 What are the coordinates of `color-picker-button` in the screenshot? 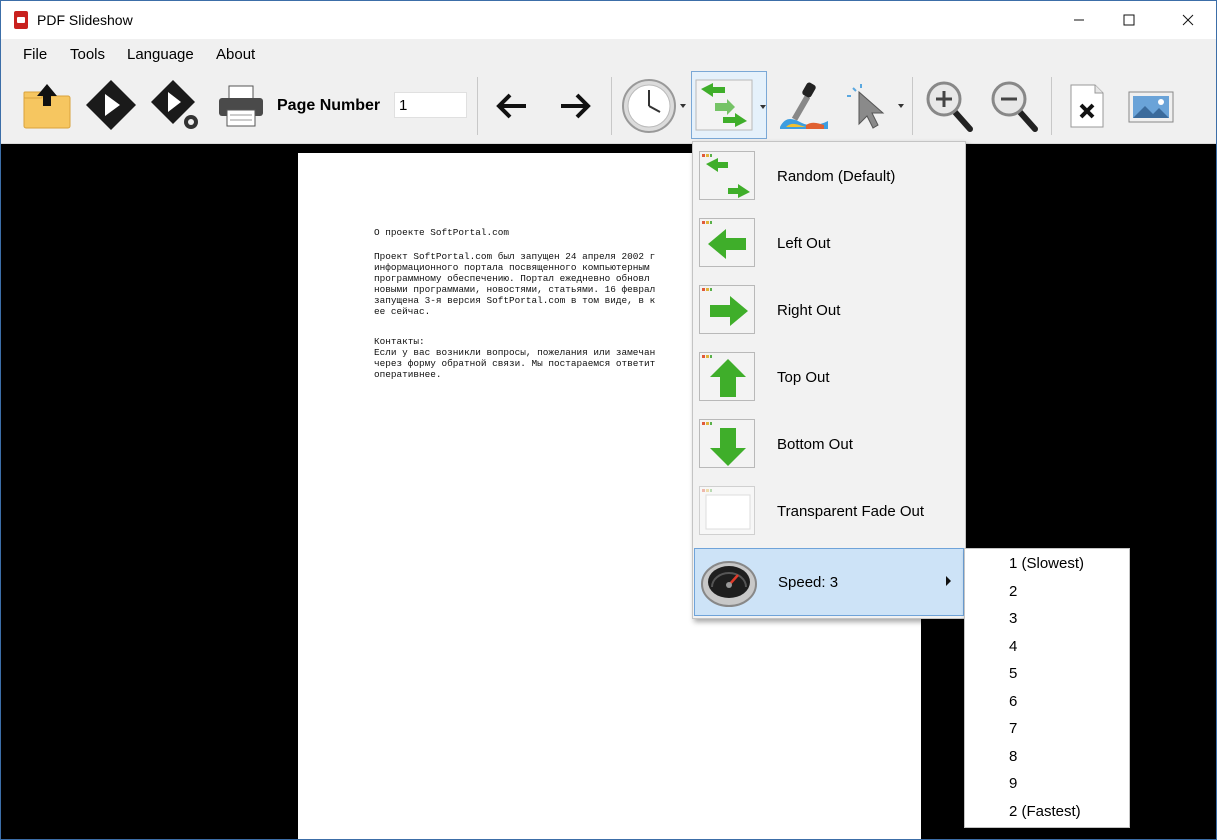 It's located at (804, 106).